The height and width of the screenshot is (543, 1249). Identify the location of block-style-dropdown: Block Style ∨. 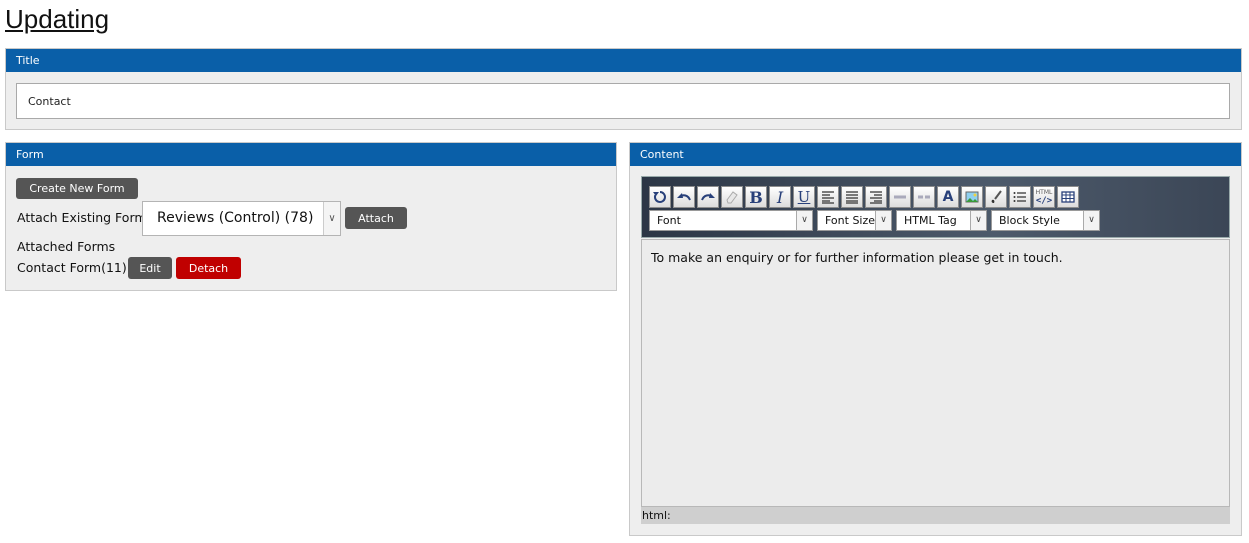
(1045, 220).